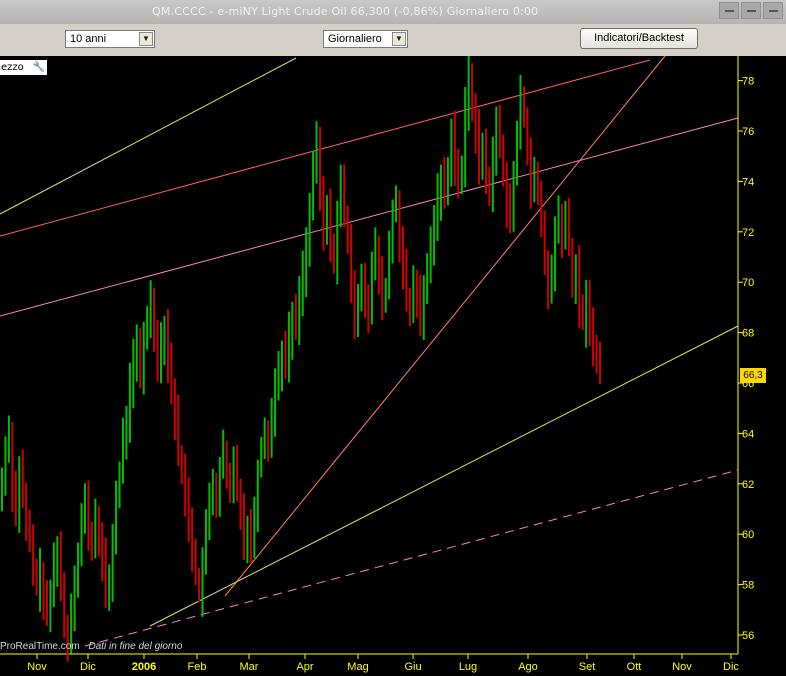  Describe the element at coordinates (748, 132) in the screenshot. I see `y-tick-label: 76` at that location.